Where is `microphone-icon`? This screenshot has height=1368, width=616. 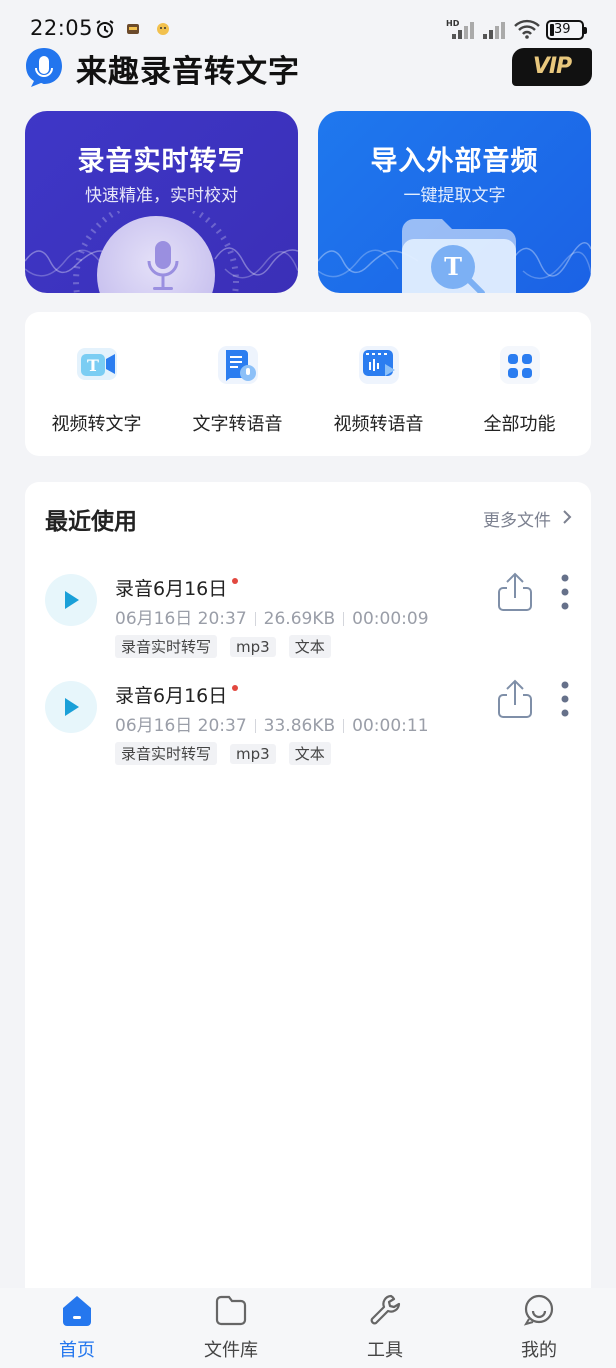 microphone-icon is located at coordinates (163, 265).